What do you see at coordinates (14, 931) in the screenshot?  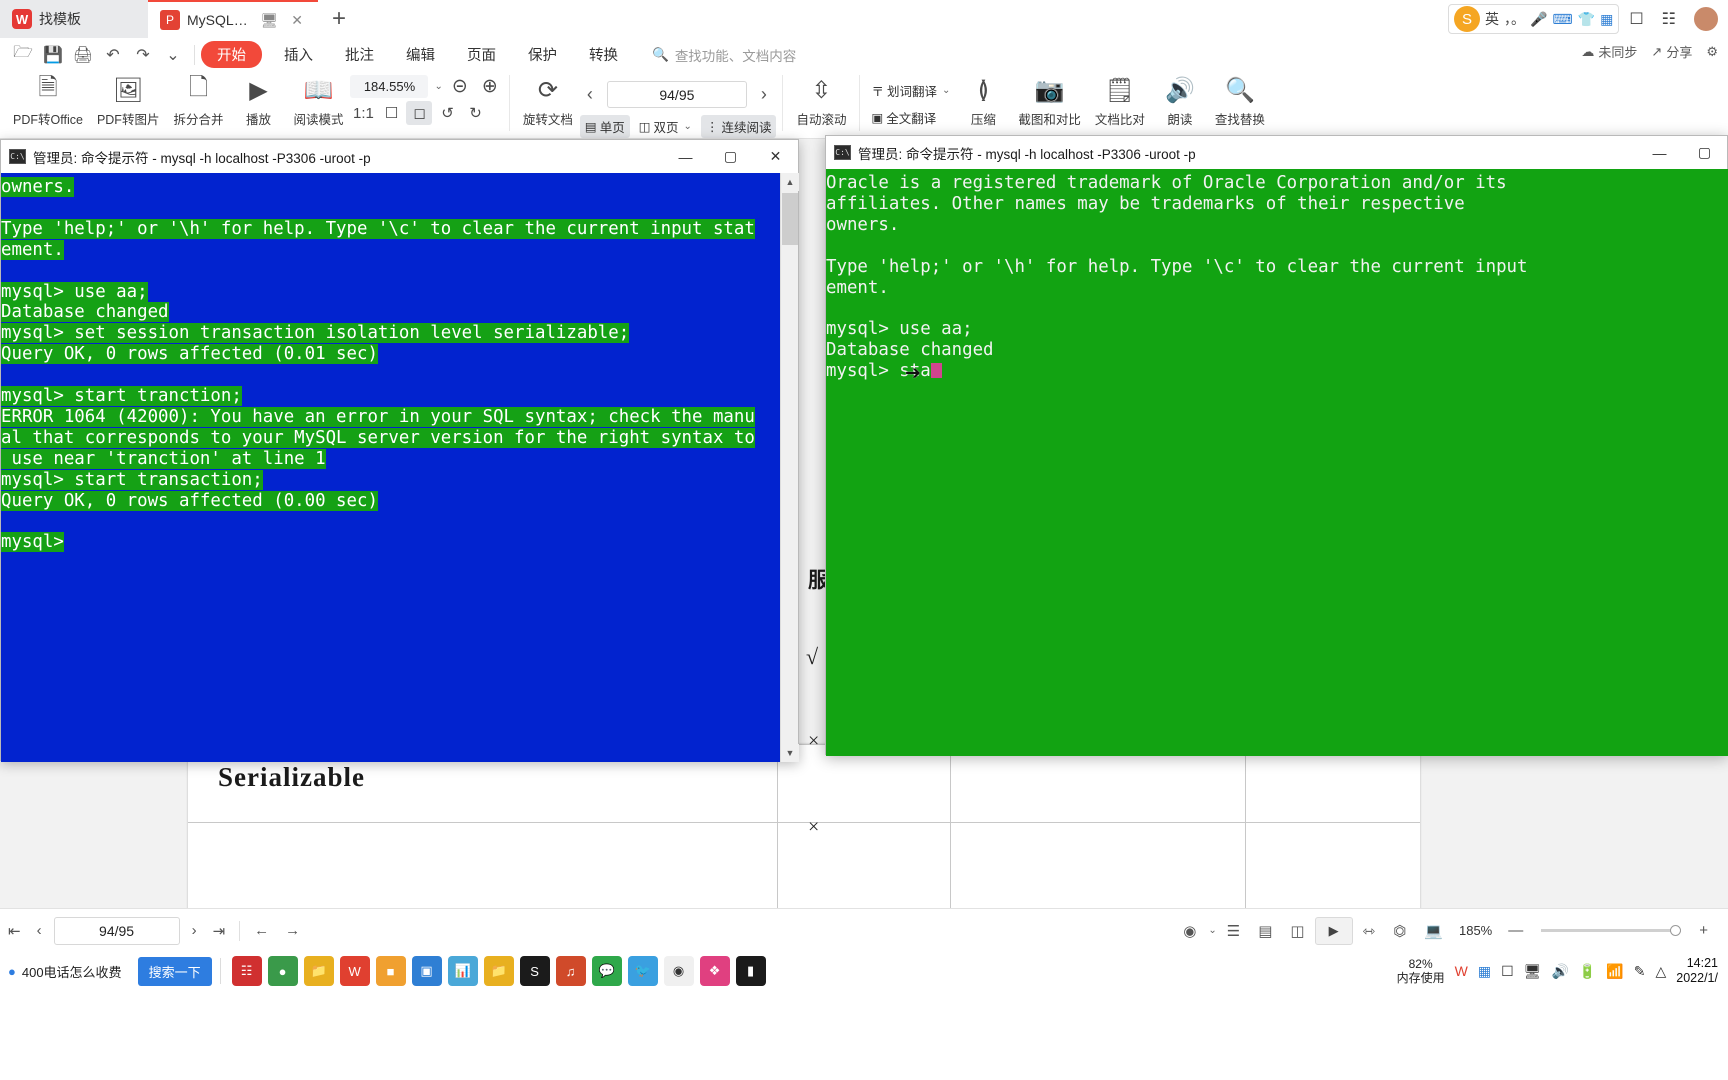 I see `first-page-icon: ⇤` at bounding box center [14, 931].